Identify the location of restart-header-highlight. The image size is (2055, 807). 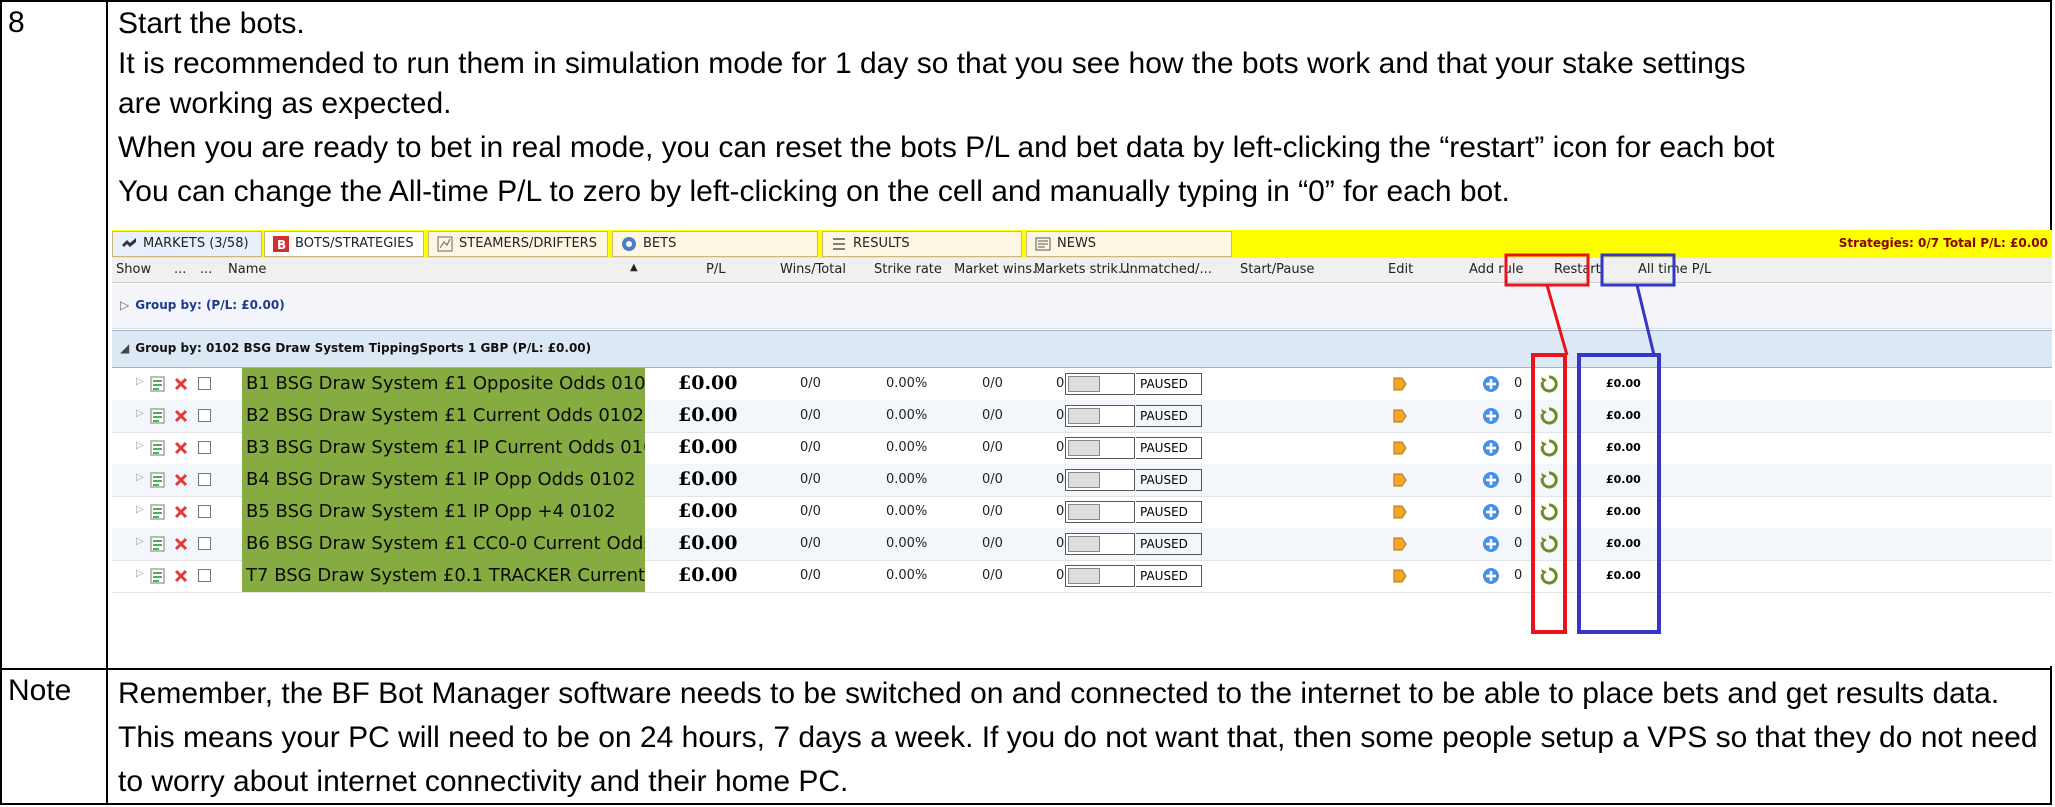
(1547, 270).